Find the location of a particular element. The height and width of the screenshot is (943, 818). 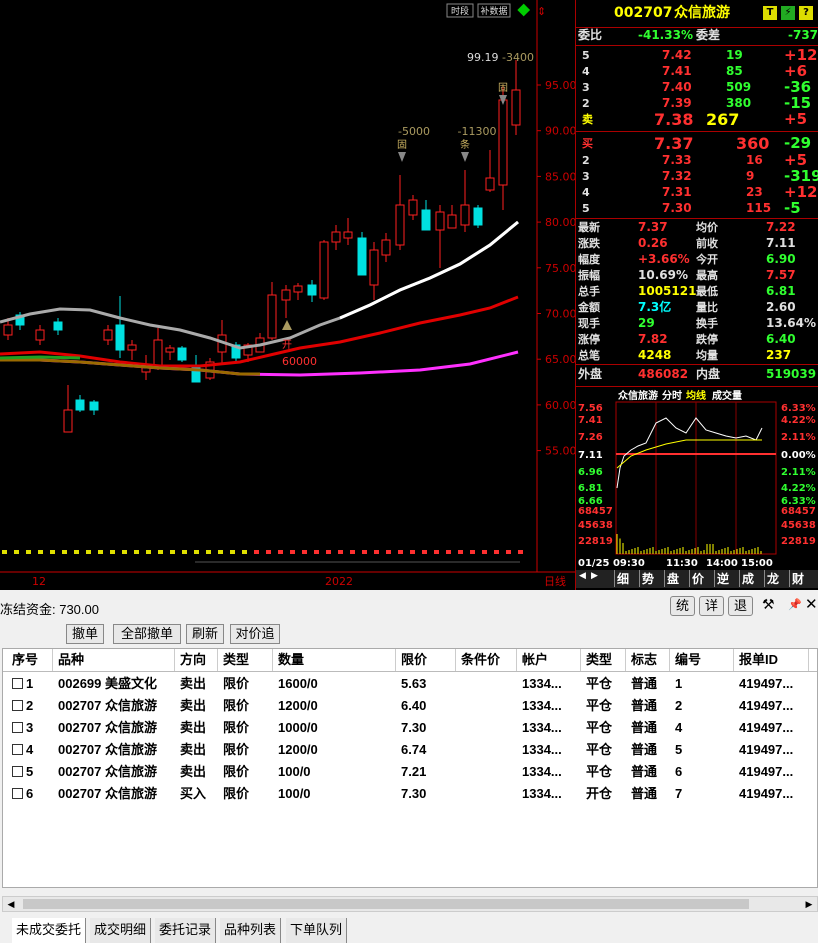

bottom-tab: 成交明细 is located at coordinates (121, 930).